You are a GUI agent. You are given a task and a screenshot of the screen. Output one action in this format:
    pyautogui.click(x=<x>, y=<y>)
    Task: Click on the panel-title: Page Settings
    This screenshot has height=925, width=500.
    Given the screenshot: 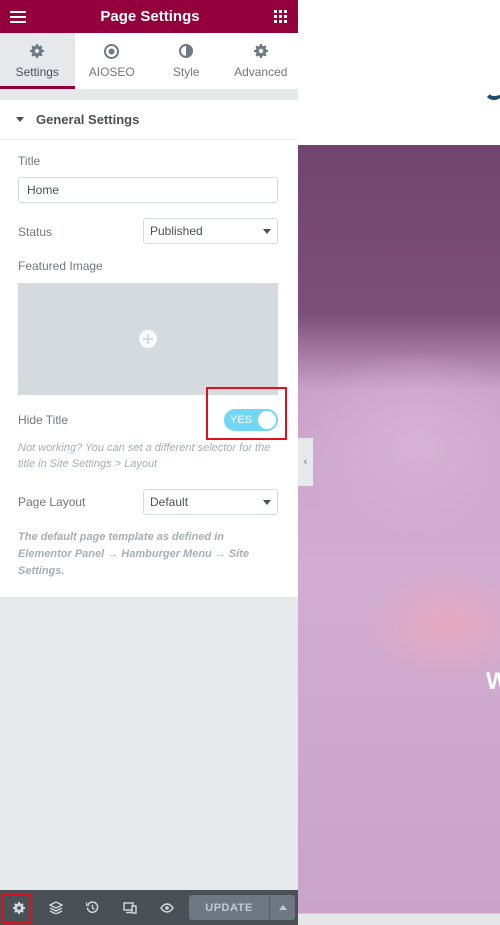 What is the action you would take?
    pyautogui.click(x=150, y=16)
    